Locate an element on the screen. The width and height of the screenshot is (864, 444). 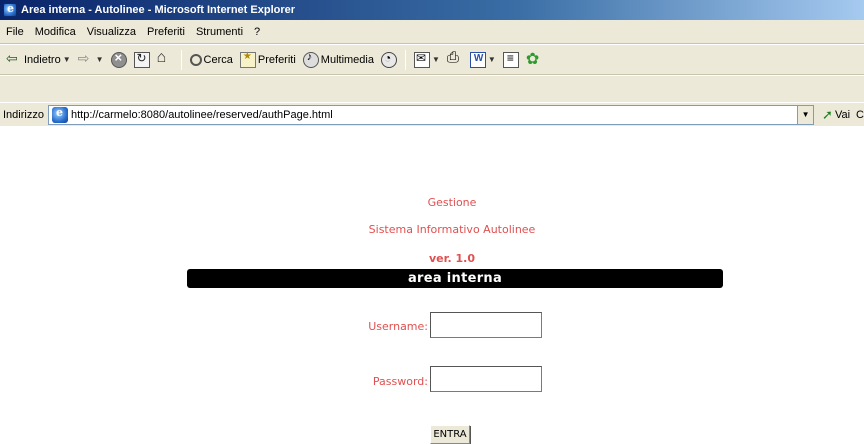
media-icon is located at coordinates (310, 59).